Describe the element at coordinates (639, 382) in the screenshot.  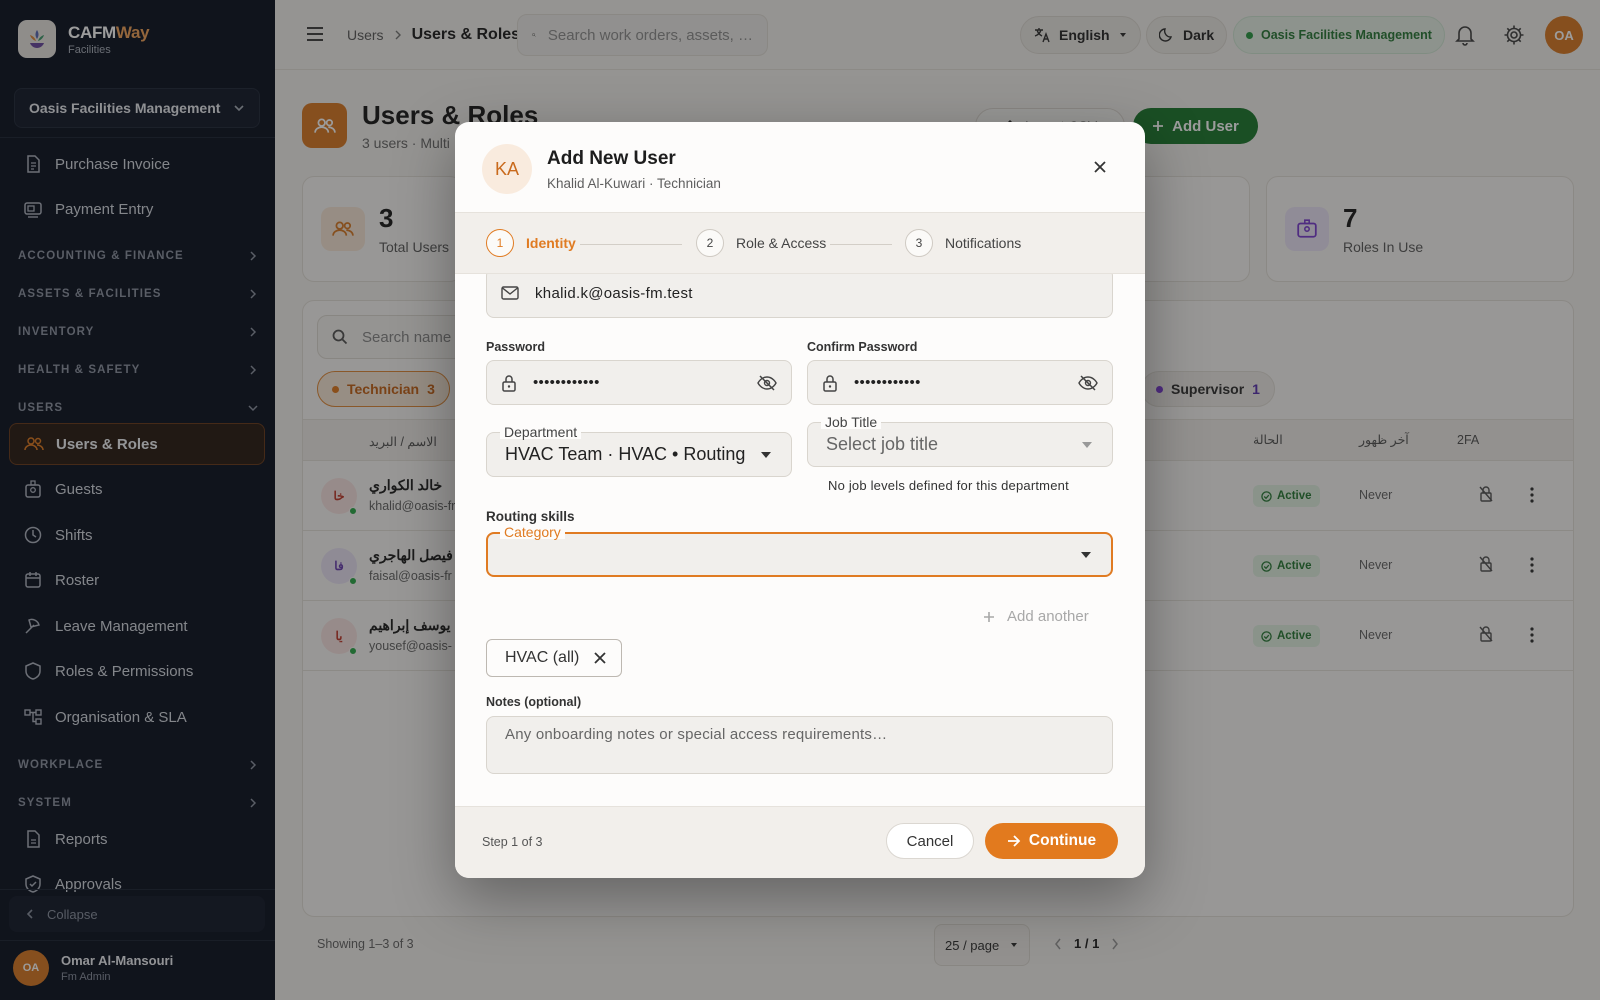
I see `password-field: ••••••••••••` at that location.